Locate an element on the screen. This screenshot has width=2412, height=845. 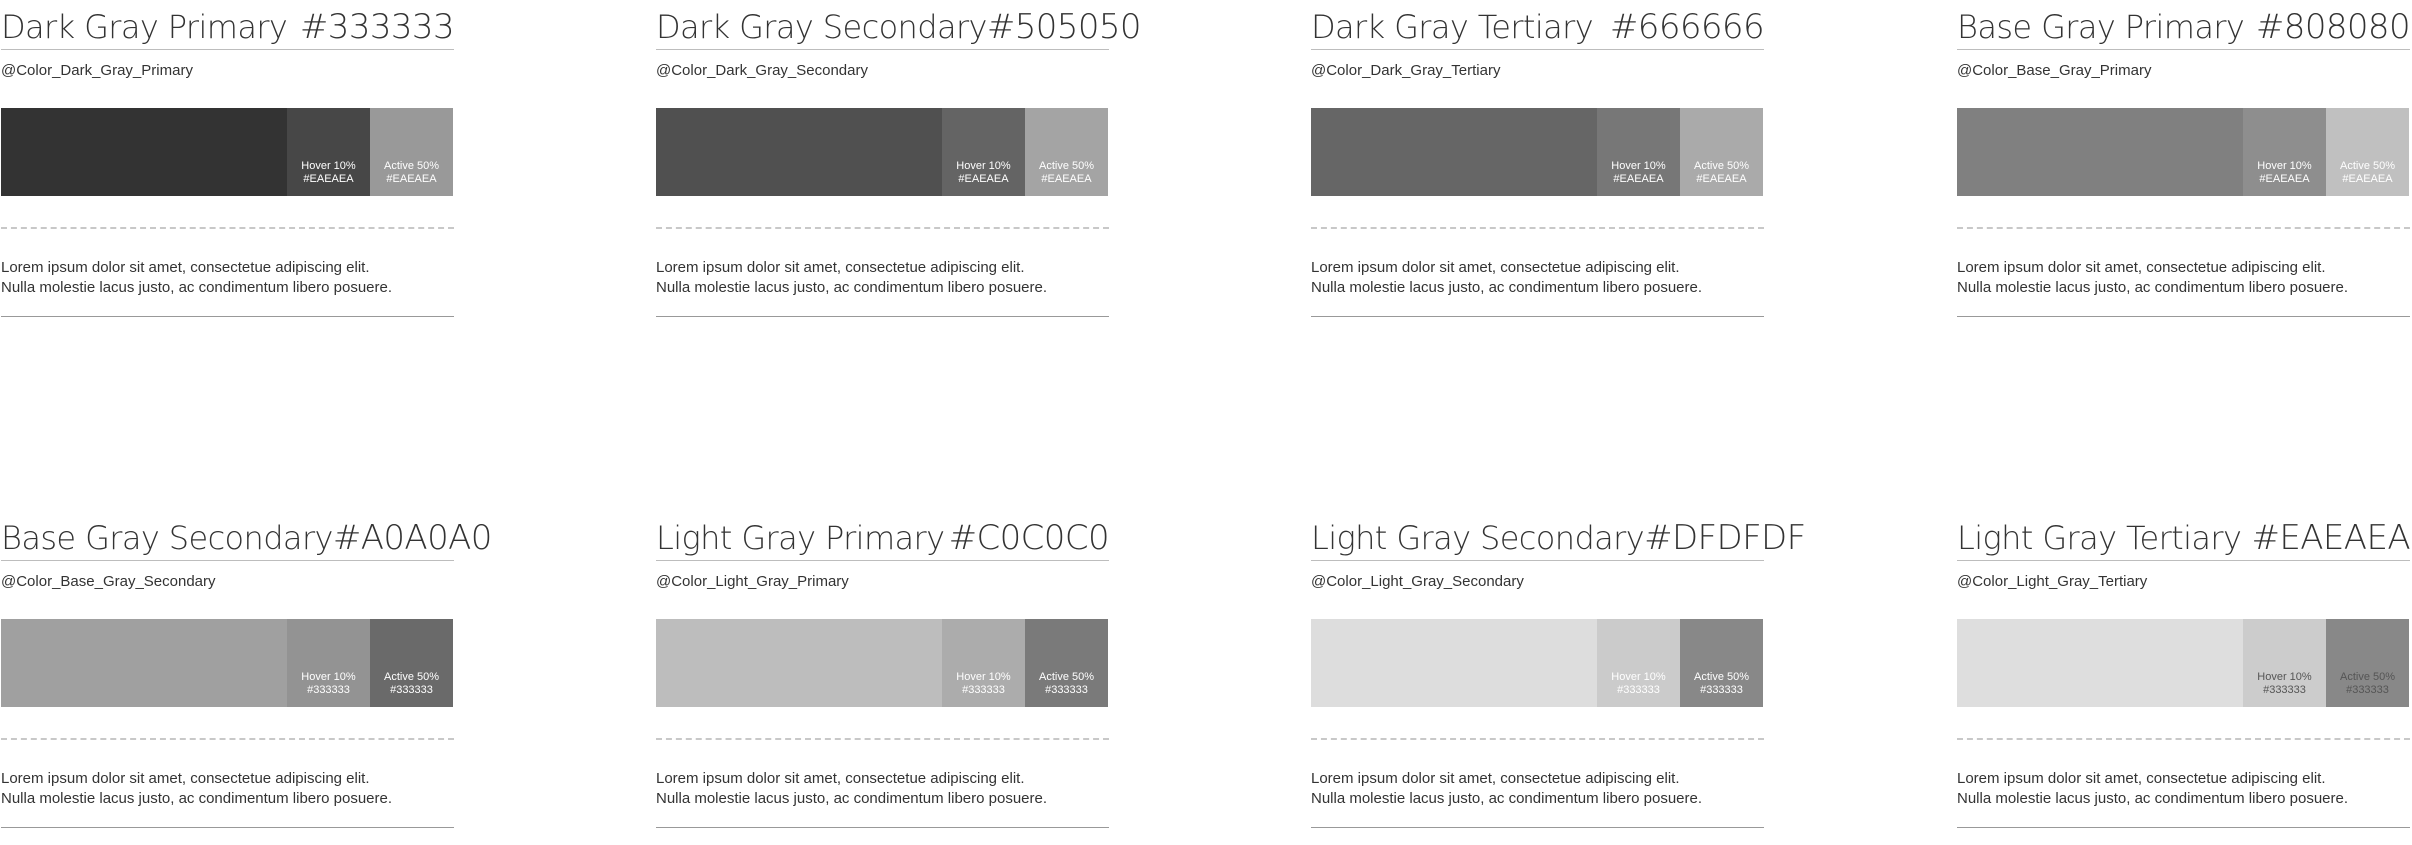
color-hex: #505050 is located at coordinates (1064, 27).